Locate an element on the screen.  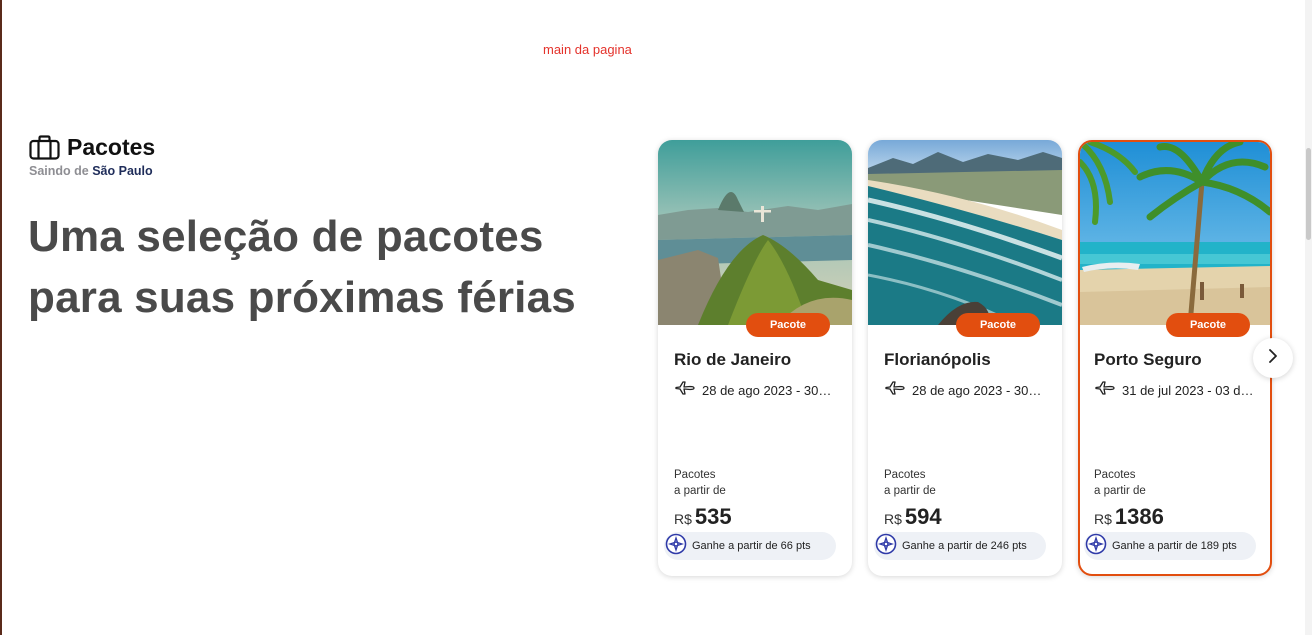
departure-prefix: Saindo de is located at coordinates (59, 171).